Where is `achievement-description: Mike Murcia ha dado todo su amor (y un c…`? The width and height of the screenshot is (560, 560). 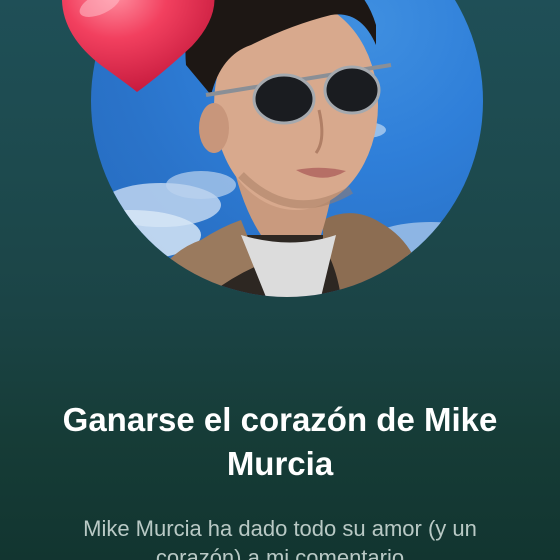 achievement-description: Mike Murcia ha dado todo su amor (y un c… is located at coordinates (280, 538).